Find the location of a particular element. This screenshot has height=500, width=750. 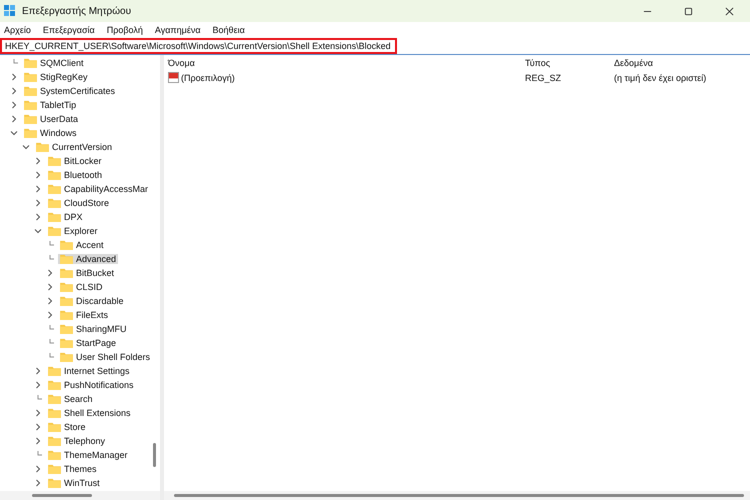

tree-item: UserData is located at coordinates (51, 119).